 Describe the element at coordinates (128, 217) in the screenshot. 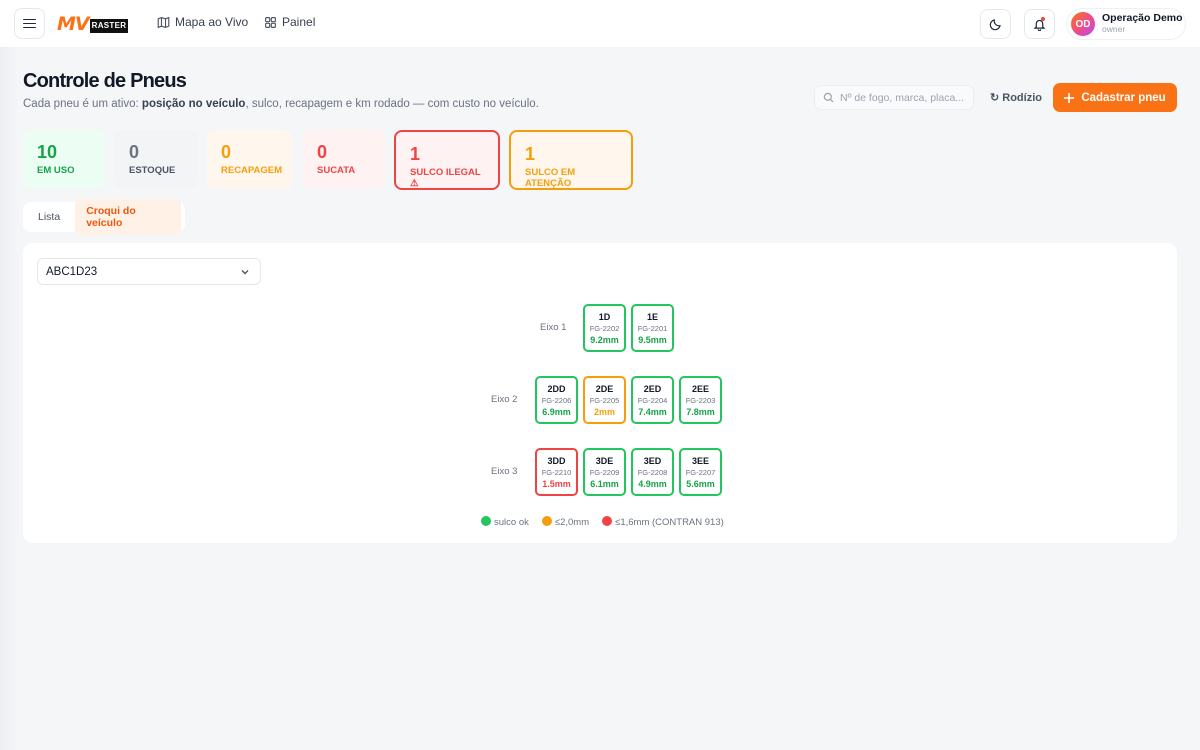

I see `tab-croqui: Croqui do veículo` at that location.